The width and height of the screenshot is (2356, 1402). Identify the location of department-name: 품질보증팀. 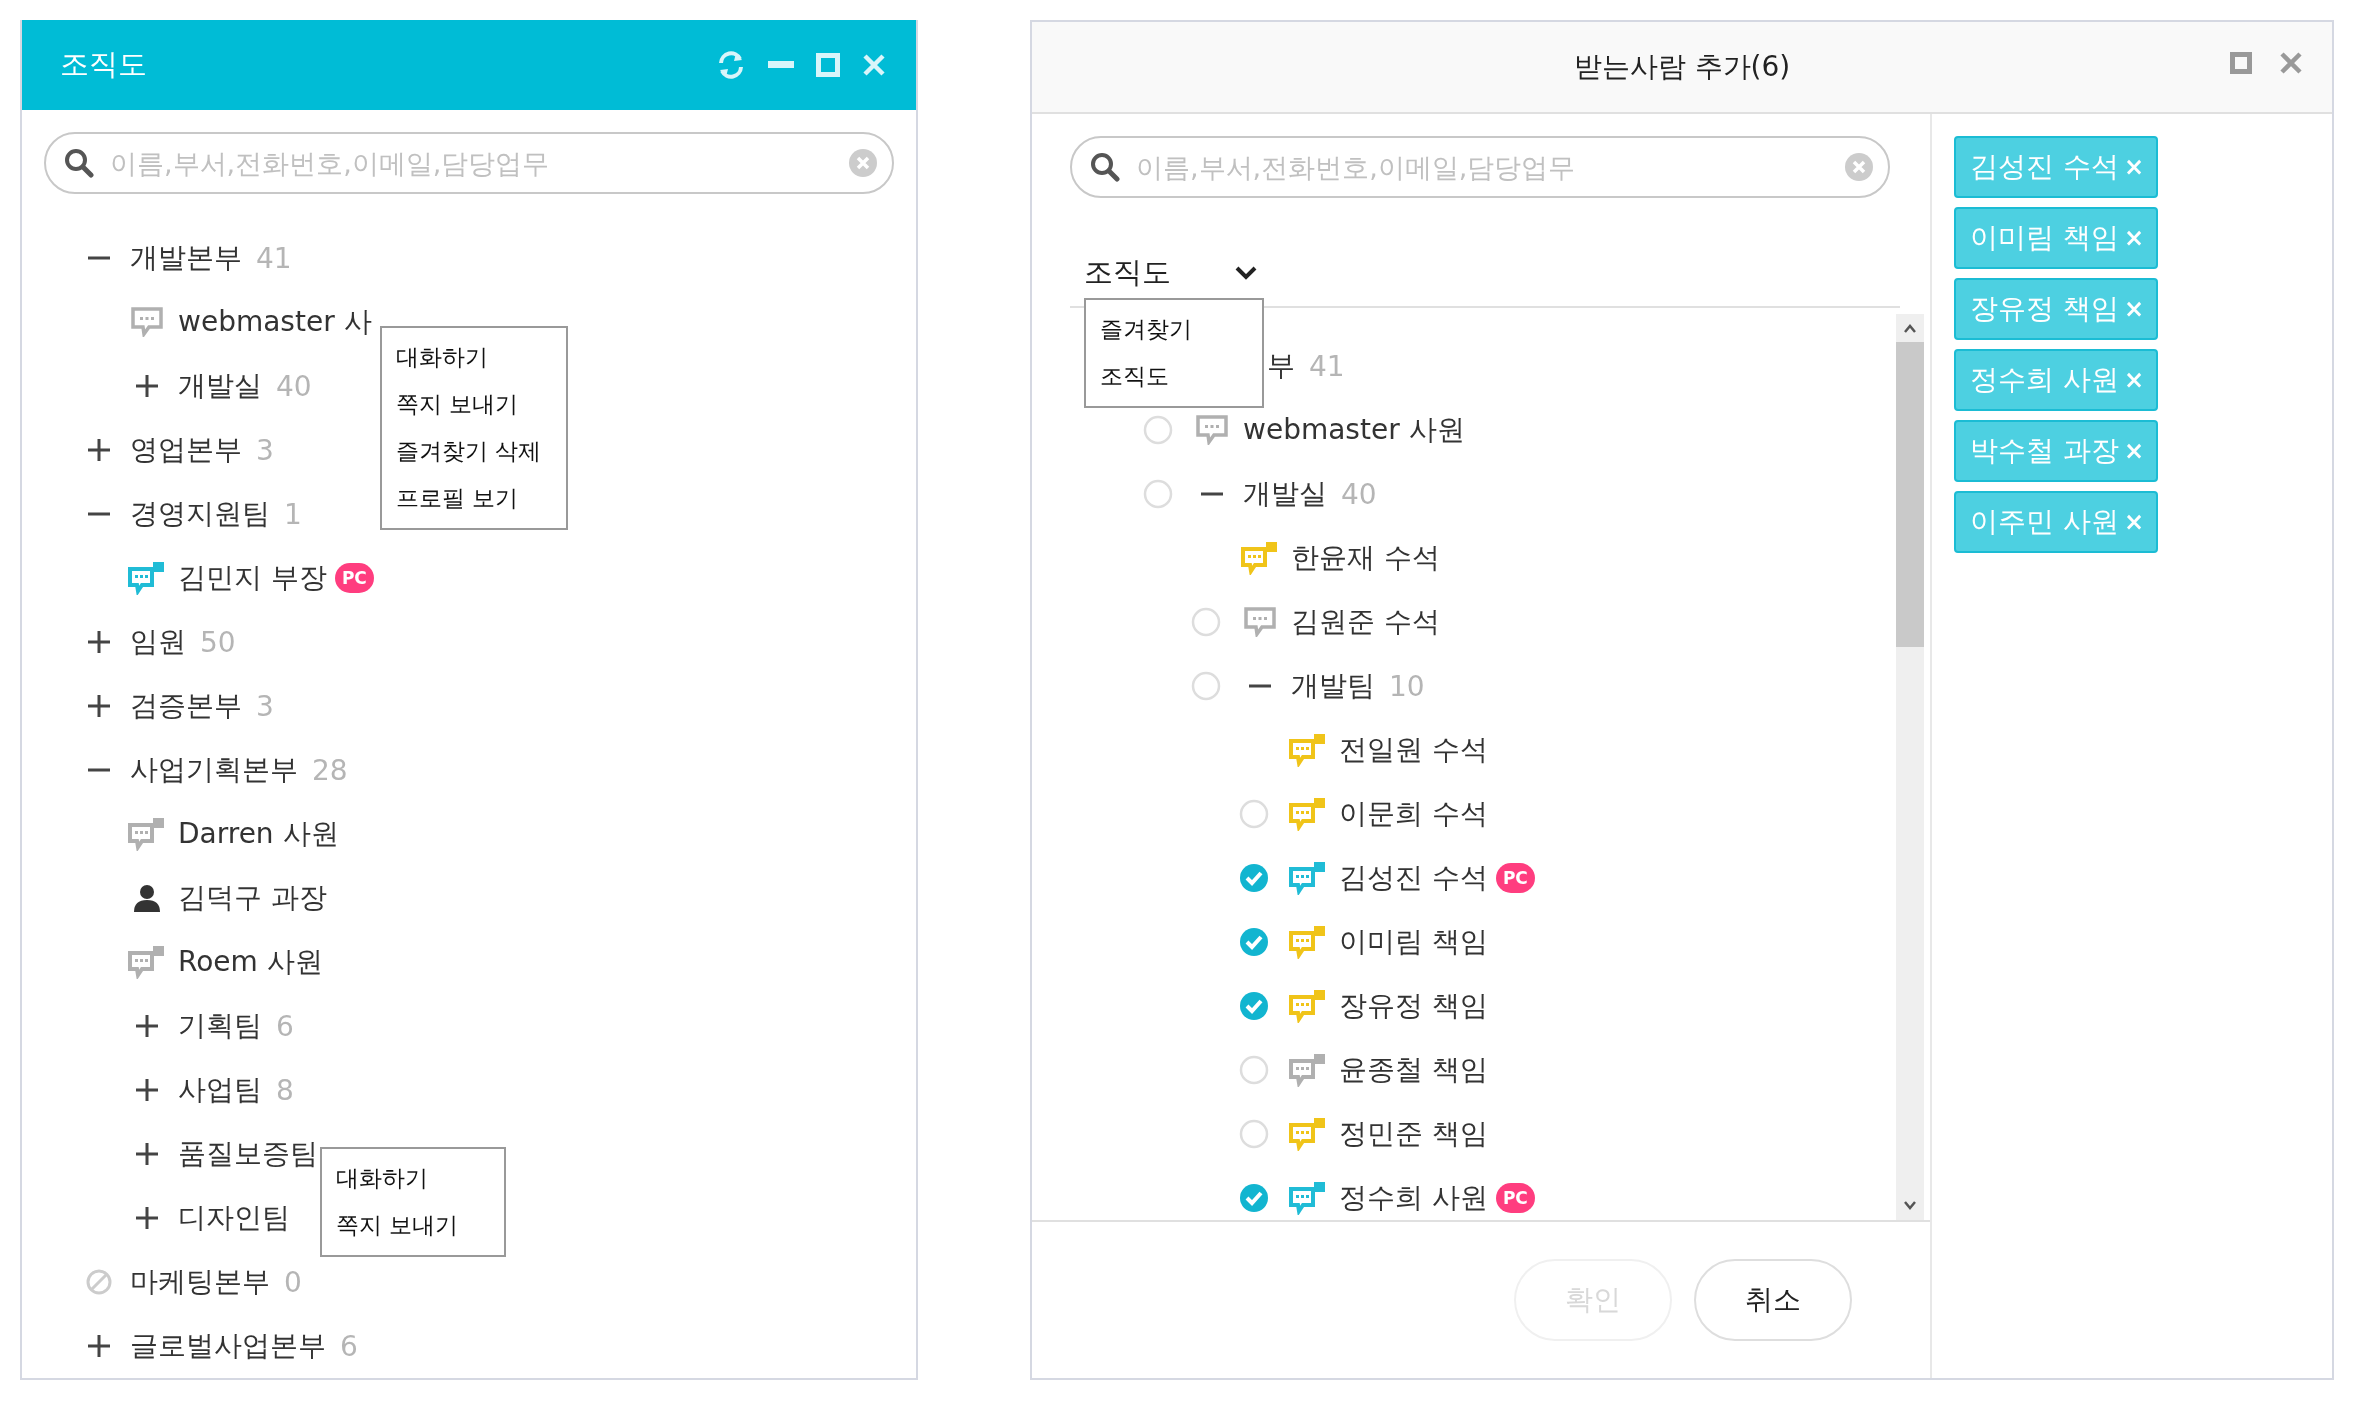
(248, 1154).